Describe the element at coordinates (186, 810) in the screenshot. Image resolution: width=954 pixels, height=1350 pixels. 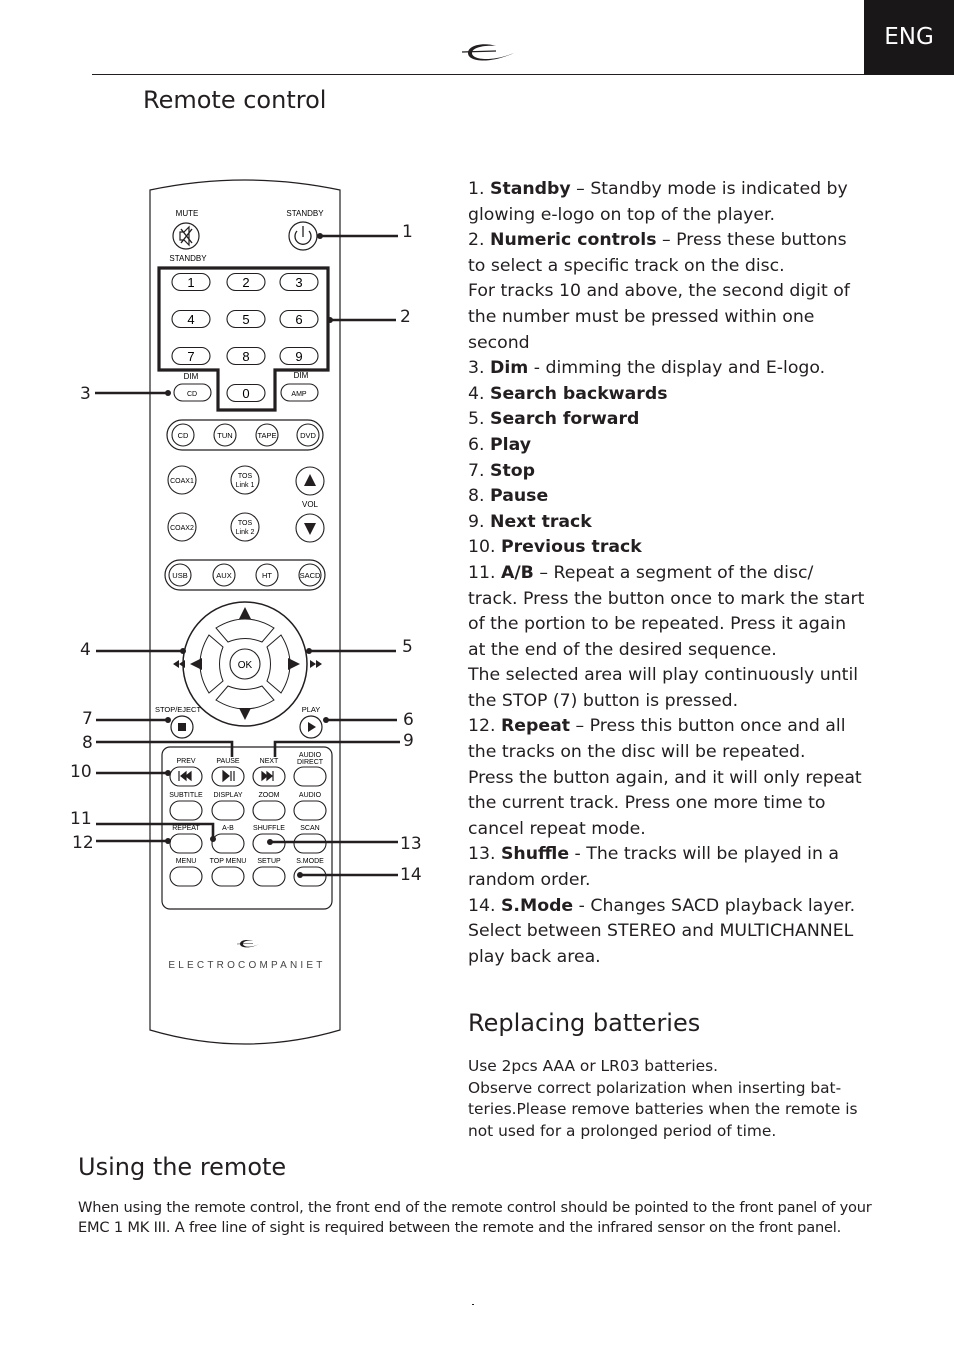
I see `button-subtitle` at that location.